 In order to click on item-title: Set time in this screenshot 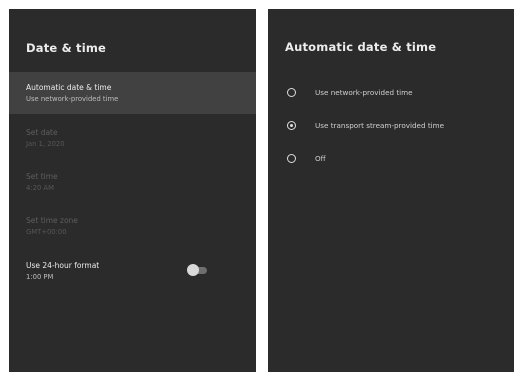, I will do `click(42, 176)`.